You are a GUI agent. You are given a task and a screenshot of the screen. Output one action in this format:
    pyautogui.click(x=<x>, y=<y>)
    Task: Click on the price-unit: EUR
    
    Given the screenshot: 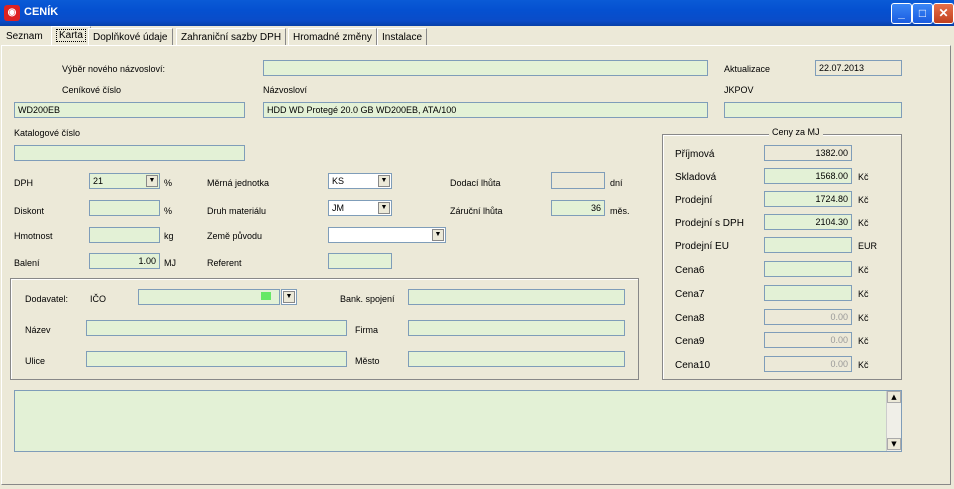 What is the action you would take?
    pyautogui.click(x=868, y=246)
    